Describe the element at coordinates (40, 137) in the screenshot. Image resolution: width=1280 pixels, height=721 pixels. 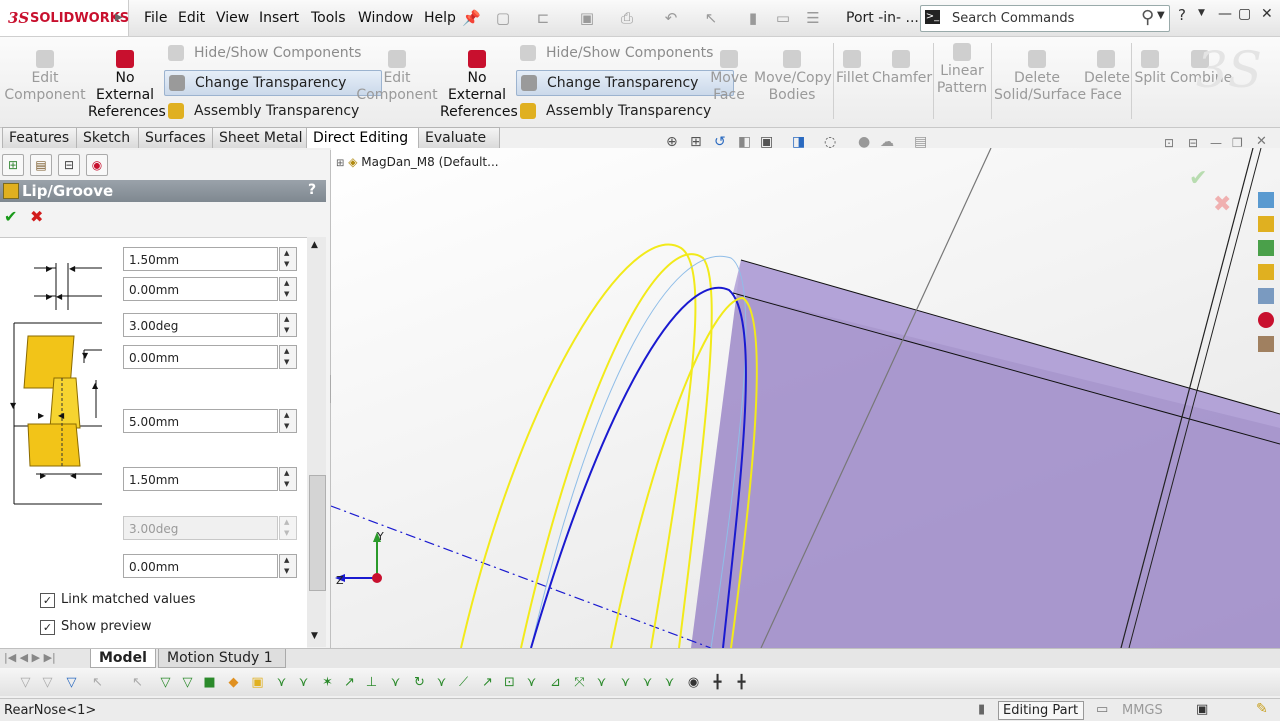
I see `tab-features: Features` at that location.